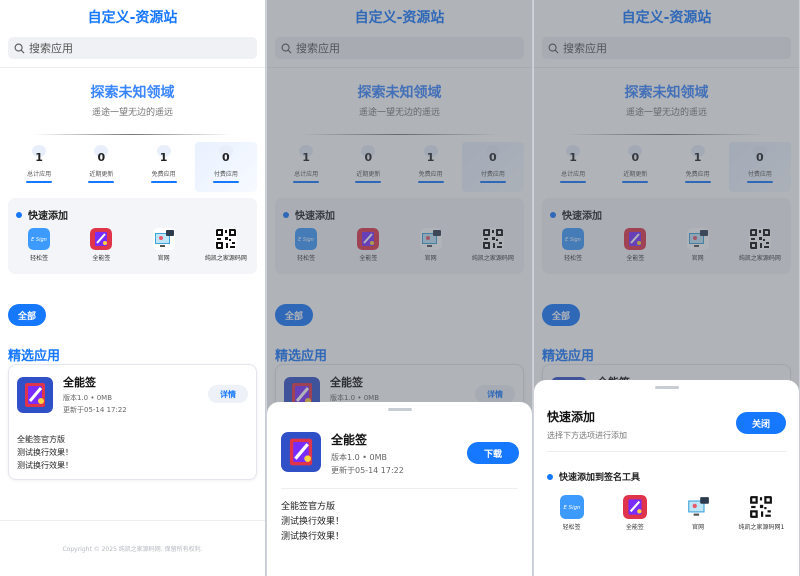  Describe the element at coordinates (101, 174) in the screenshot. I see `stat-label: 近期更新` at that location.